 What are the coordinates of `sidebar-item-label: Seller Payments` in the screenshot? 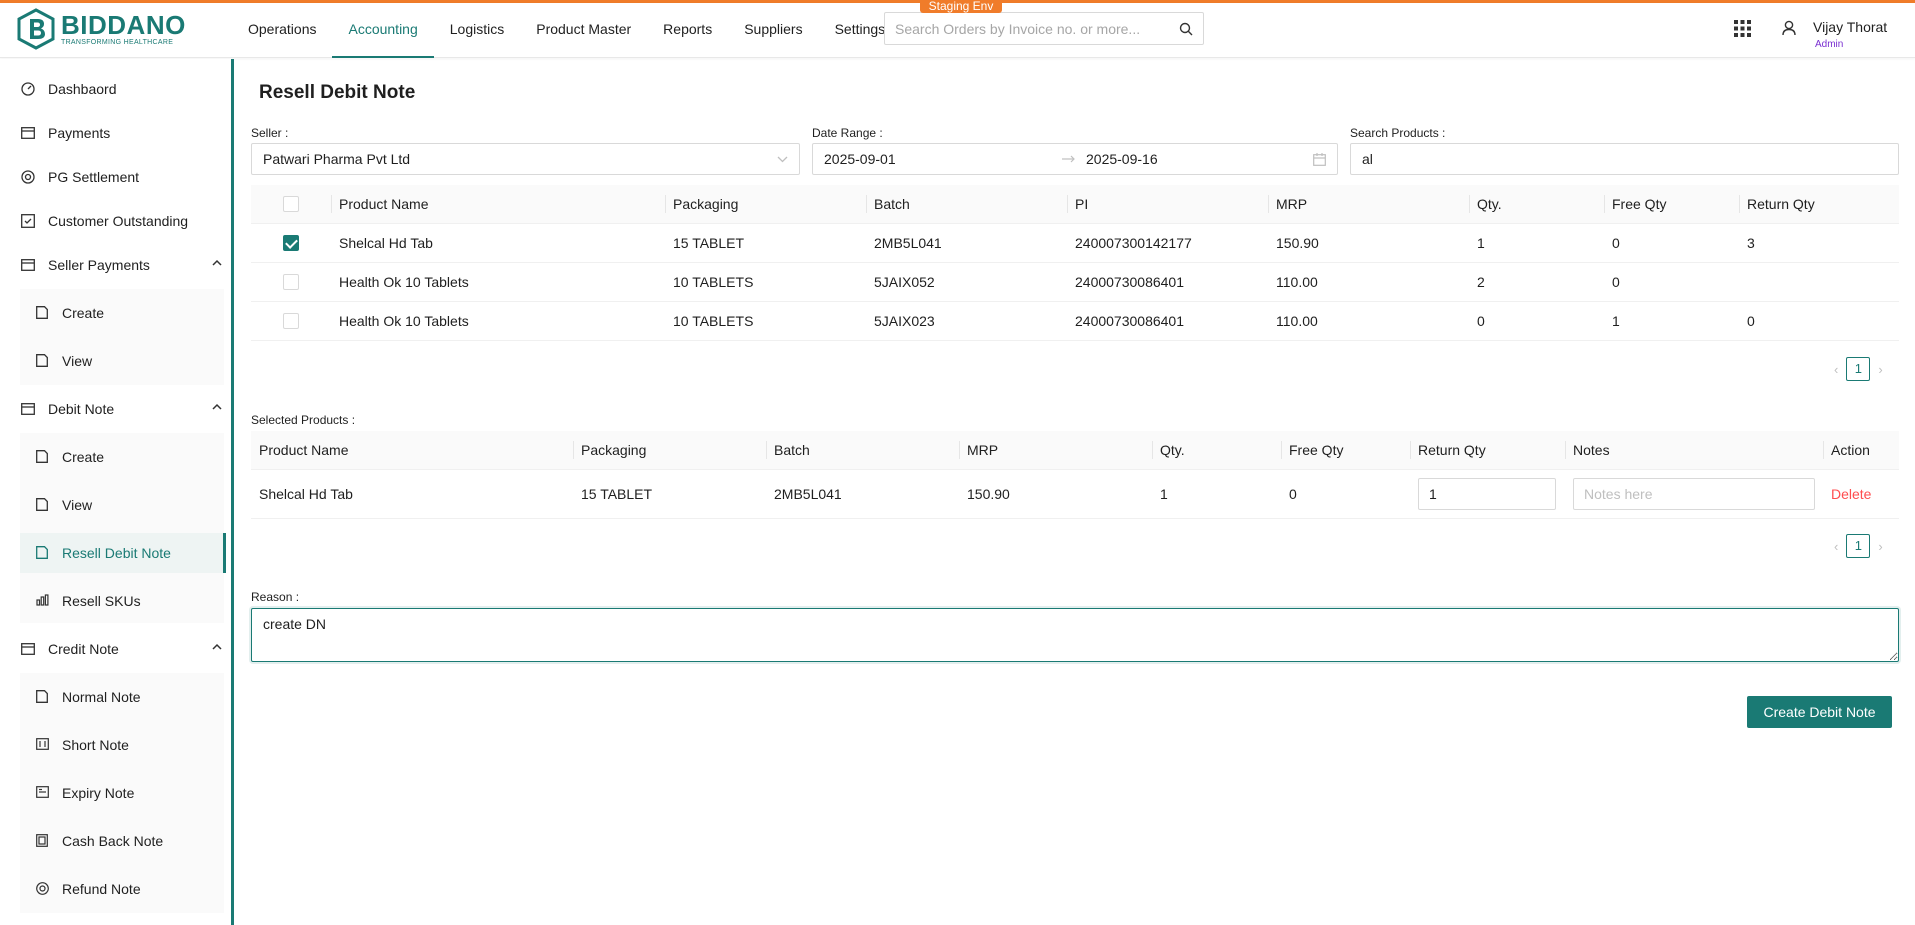 It's located at (99, 265).